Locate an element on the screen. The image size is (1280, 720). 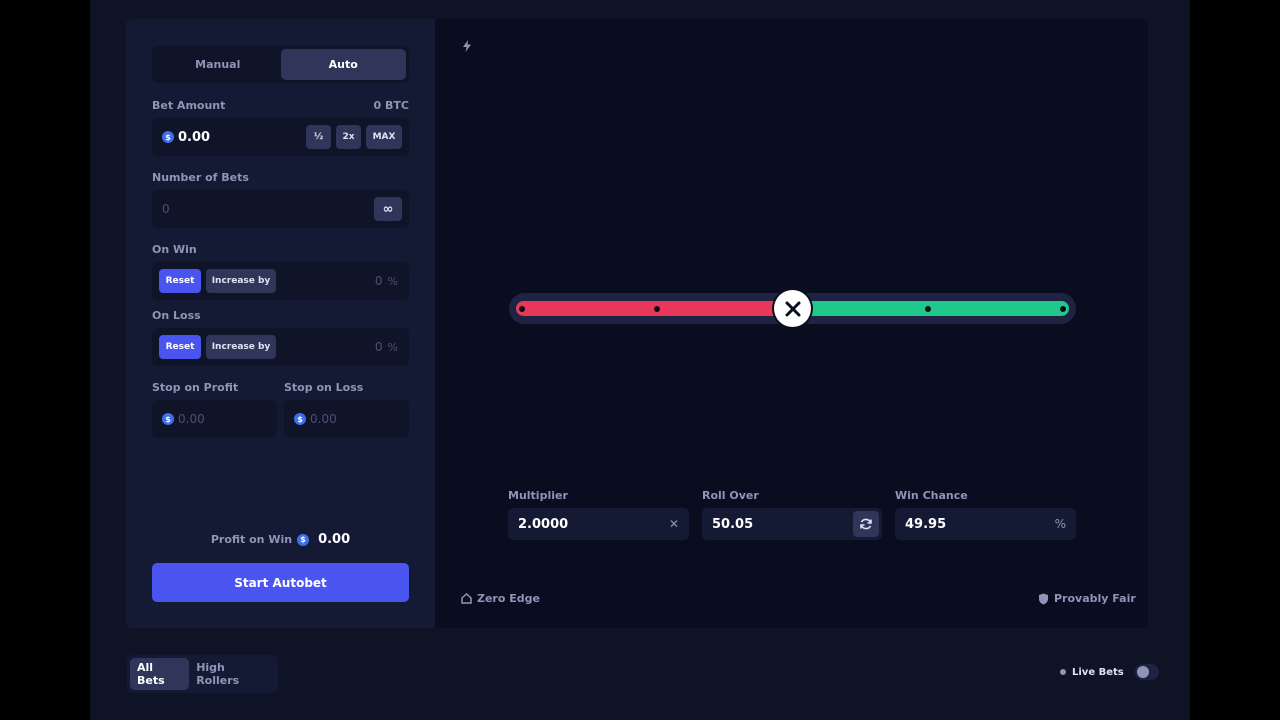
dice-slider is located at coordinates (792, 308).